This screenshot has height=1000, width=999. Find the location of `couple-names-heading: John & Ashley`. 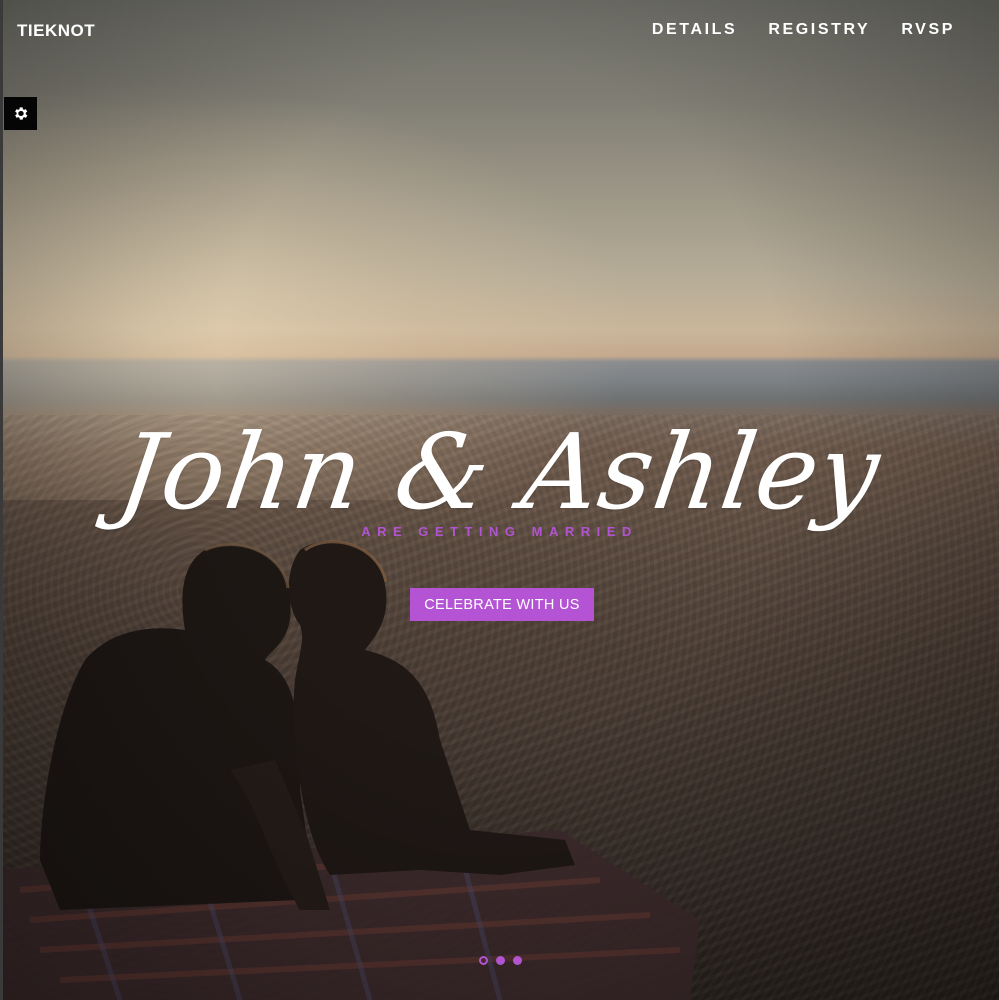

couple-names-heading: John & Ashley is located at coordinates (499, 471).